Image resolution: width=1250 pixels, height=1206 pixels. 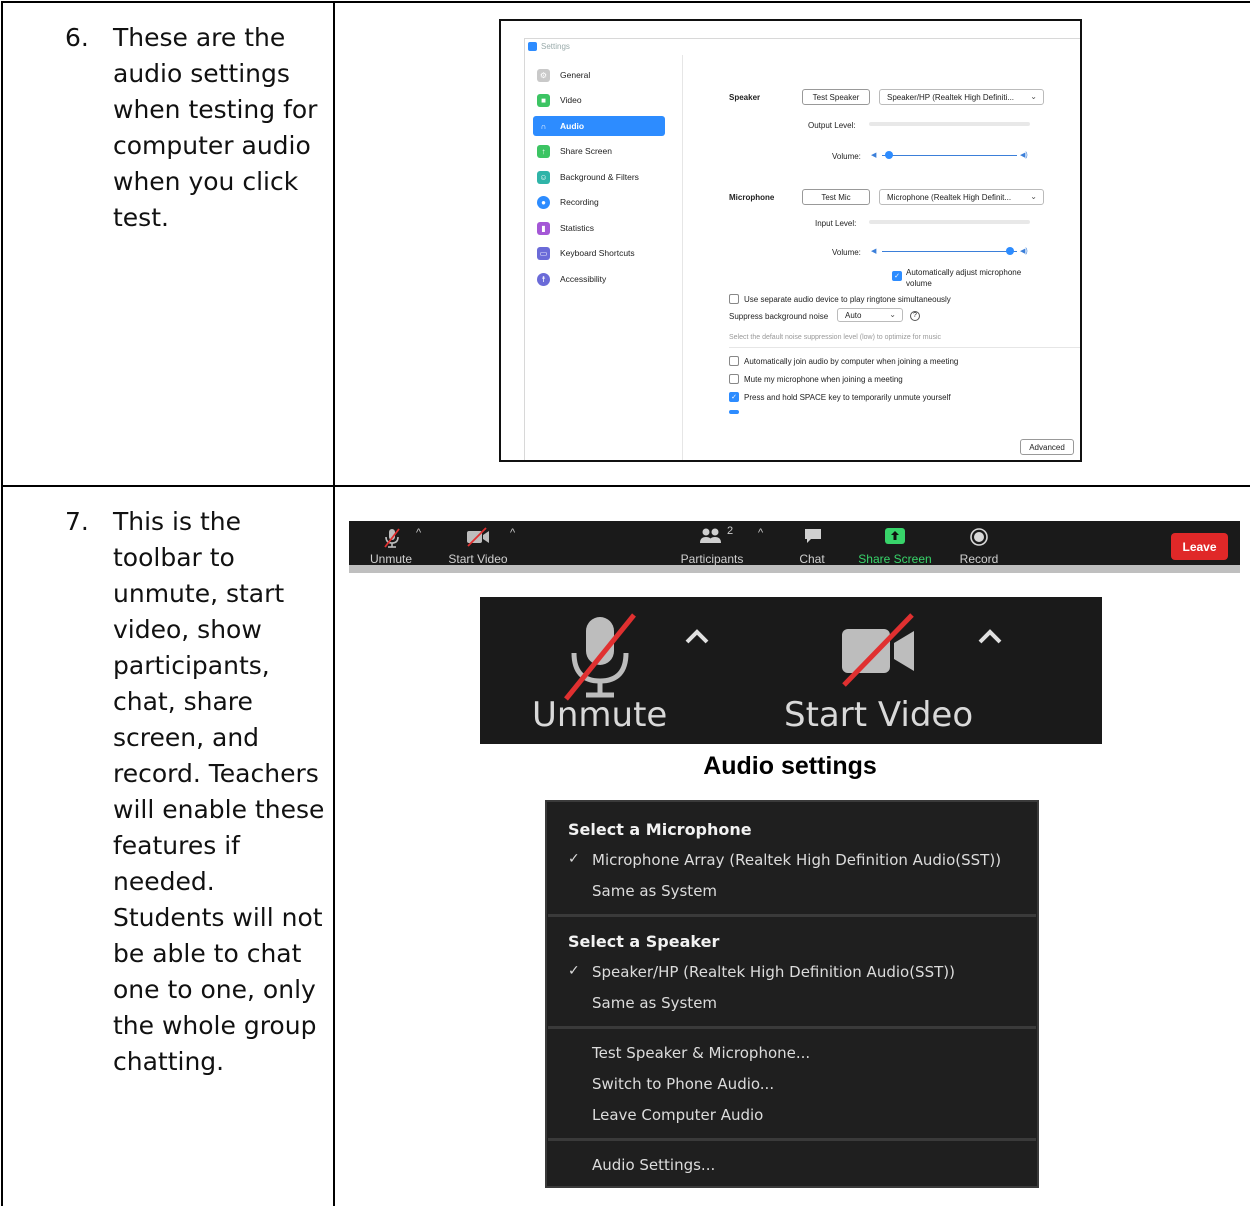 What do you see at coordinates (512, 533) in the screenshot?
I see `video-options-caret: ^` at bounding box center [512, 533].